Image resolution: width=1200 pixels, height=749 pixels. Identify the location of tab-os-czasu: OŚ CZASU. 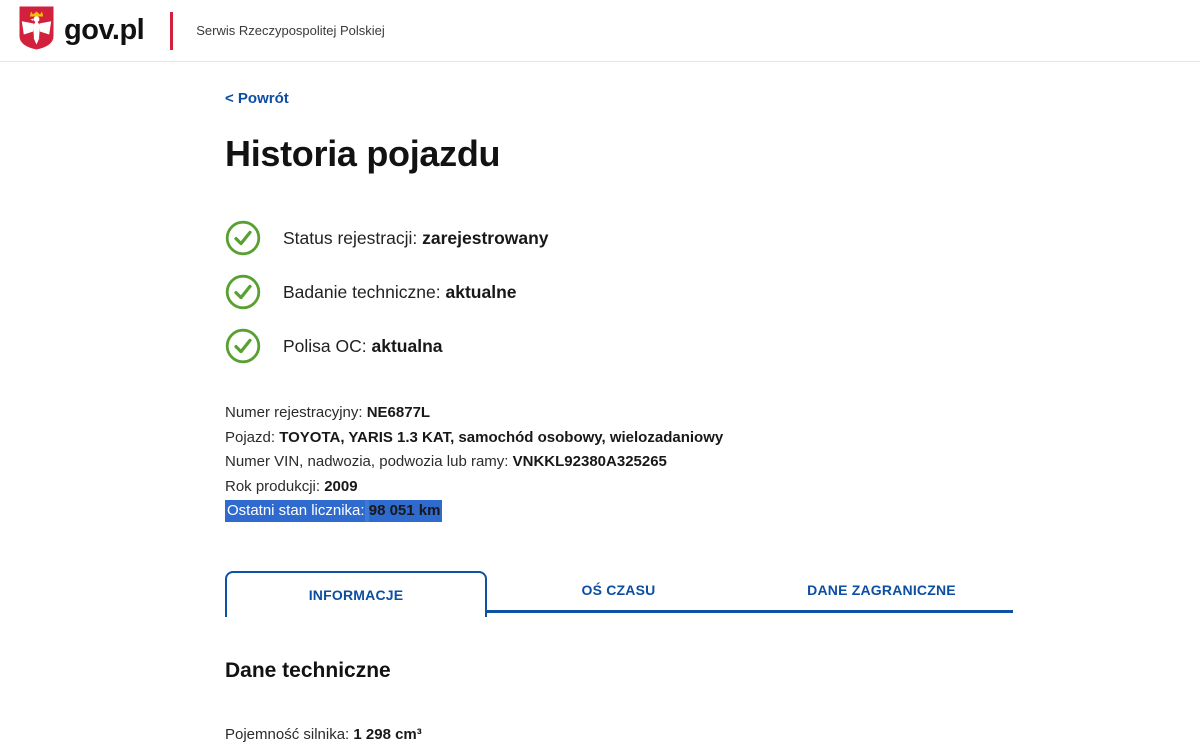
(618, 591).